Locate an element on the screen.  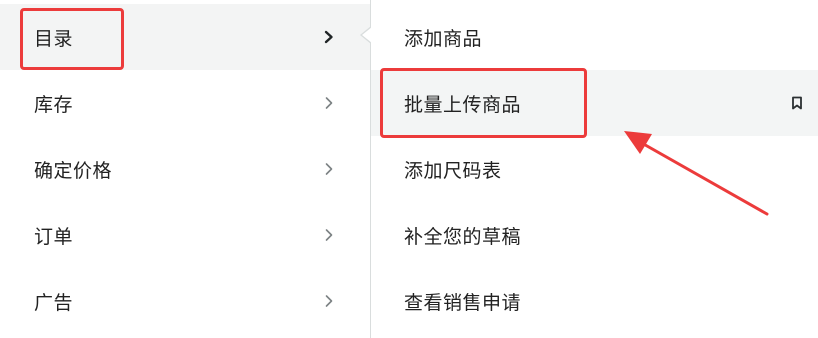
submenu-item-complete-drafts: 补全您的草稿 is located at coordinates (594, 235).